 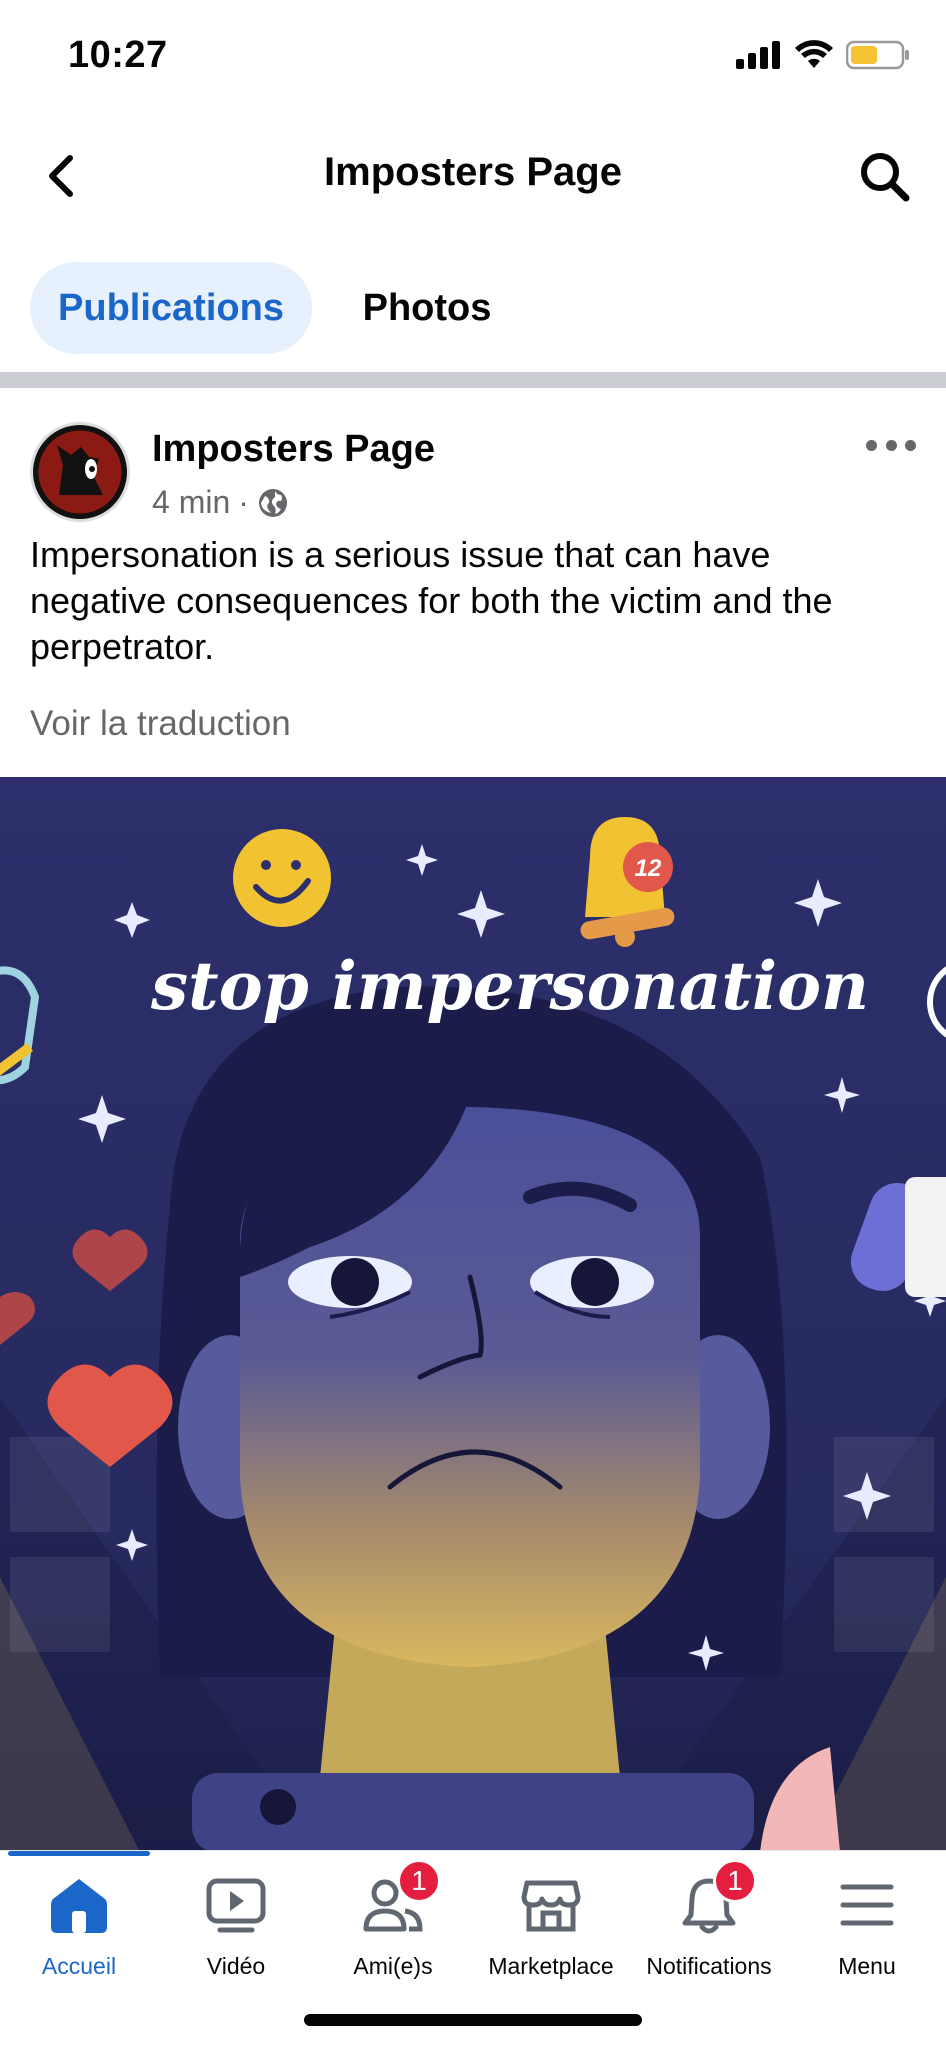 I want to click on wifi-icon, so click(x=814, y=54).